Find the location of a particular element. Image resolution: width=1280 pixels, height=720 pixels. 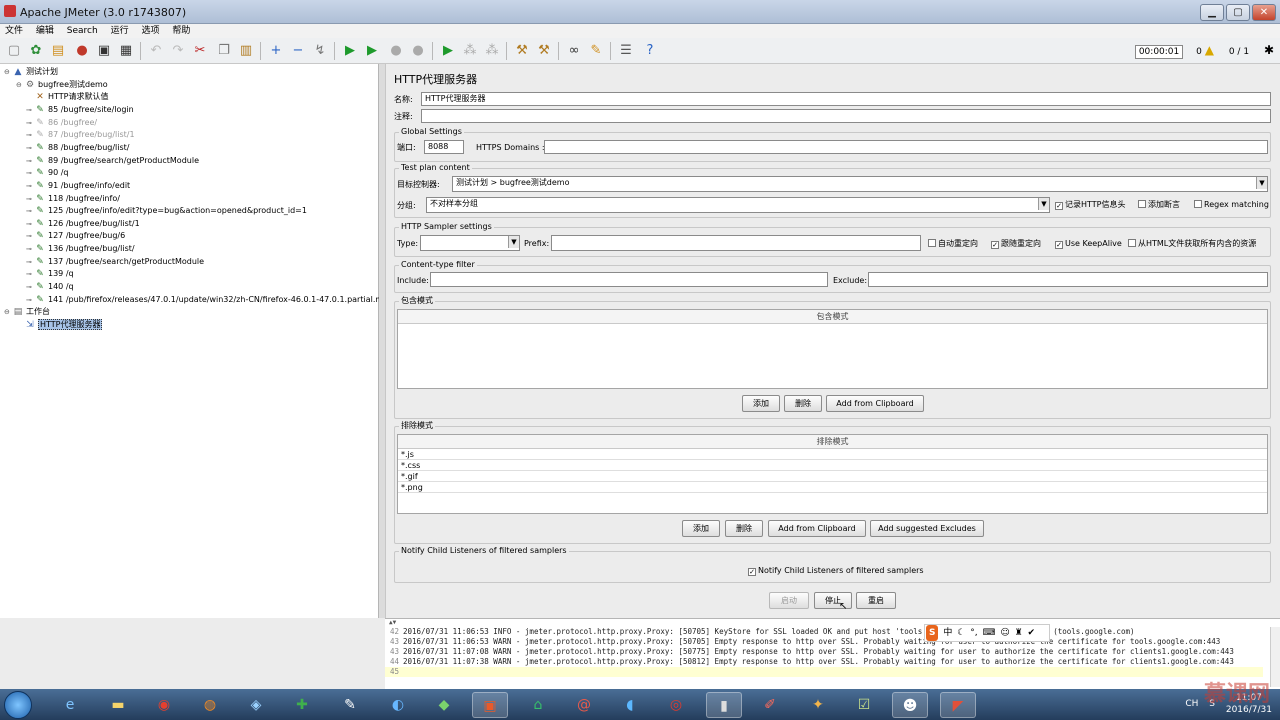

ime-chinese-mode: 中 is located at coordinates (947, 633).